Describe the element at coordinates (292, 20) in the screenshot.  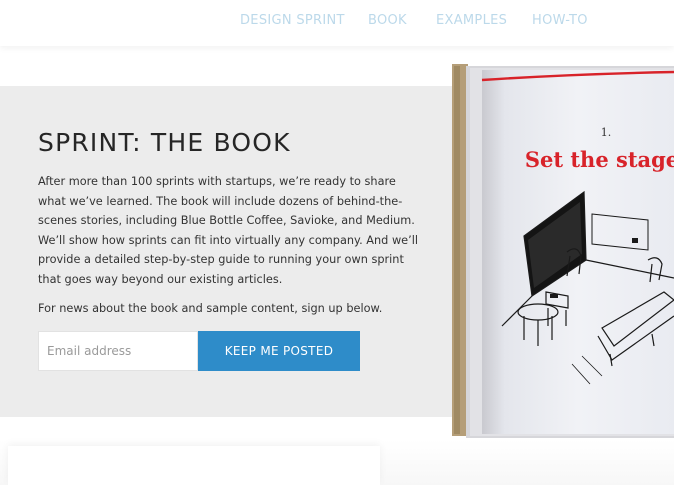
I see `nav-link-design-sprint: DESIGN SPRINT` at that location.